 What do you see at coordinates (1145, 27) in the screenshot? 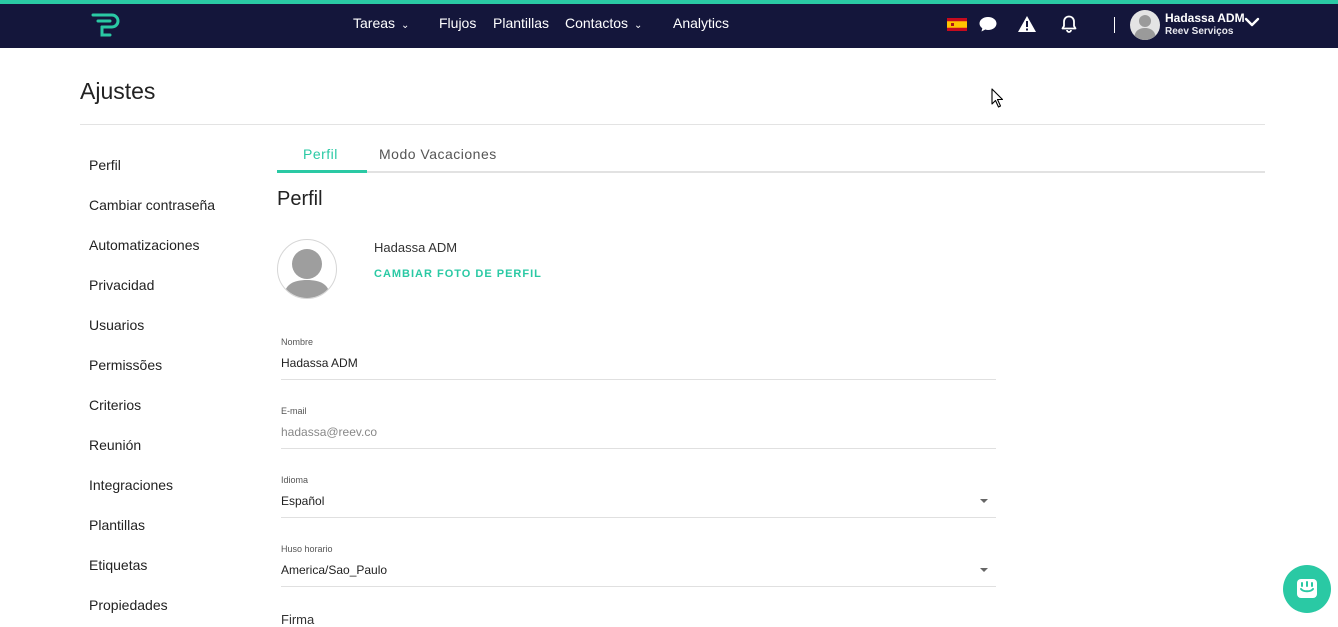
I see `user-avatar-icon` at bounding box center [1145, 27].